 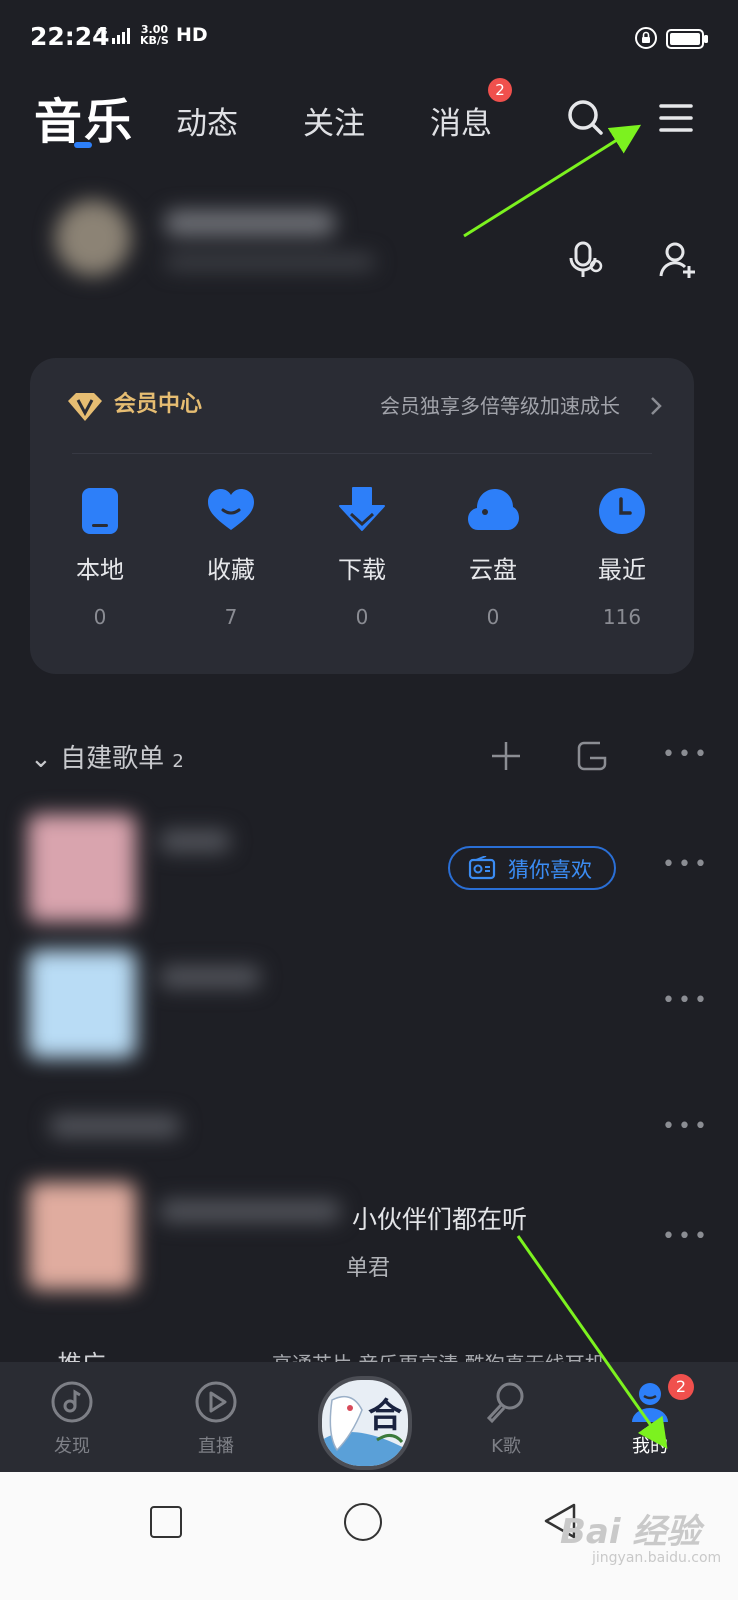 I want to click on quick-access-favorites: 收藏 7, so click(x=231, y=557).